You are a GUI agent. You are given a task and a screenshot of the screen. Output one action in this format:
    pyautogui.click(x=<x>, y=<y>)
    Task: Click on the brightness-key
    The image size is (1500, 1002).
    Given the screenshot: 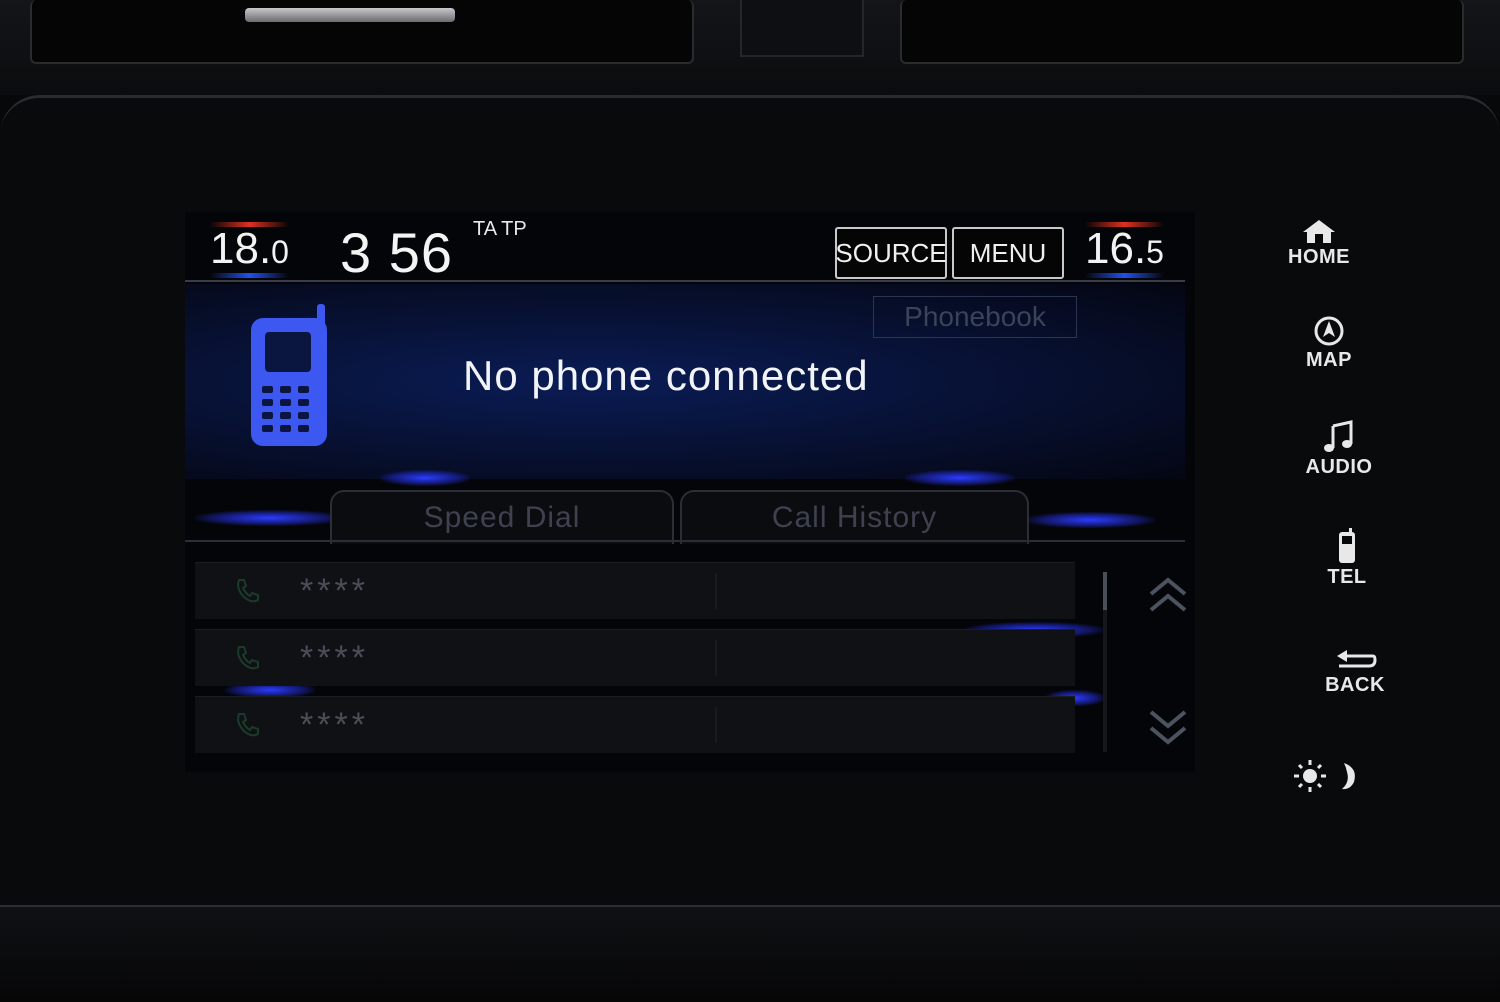 What is the action you would take?
    pyautogui.click(x=1357, y=776)
    